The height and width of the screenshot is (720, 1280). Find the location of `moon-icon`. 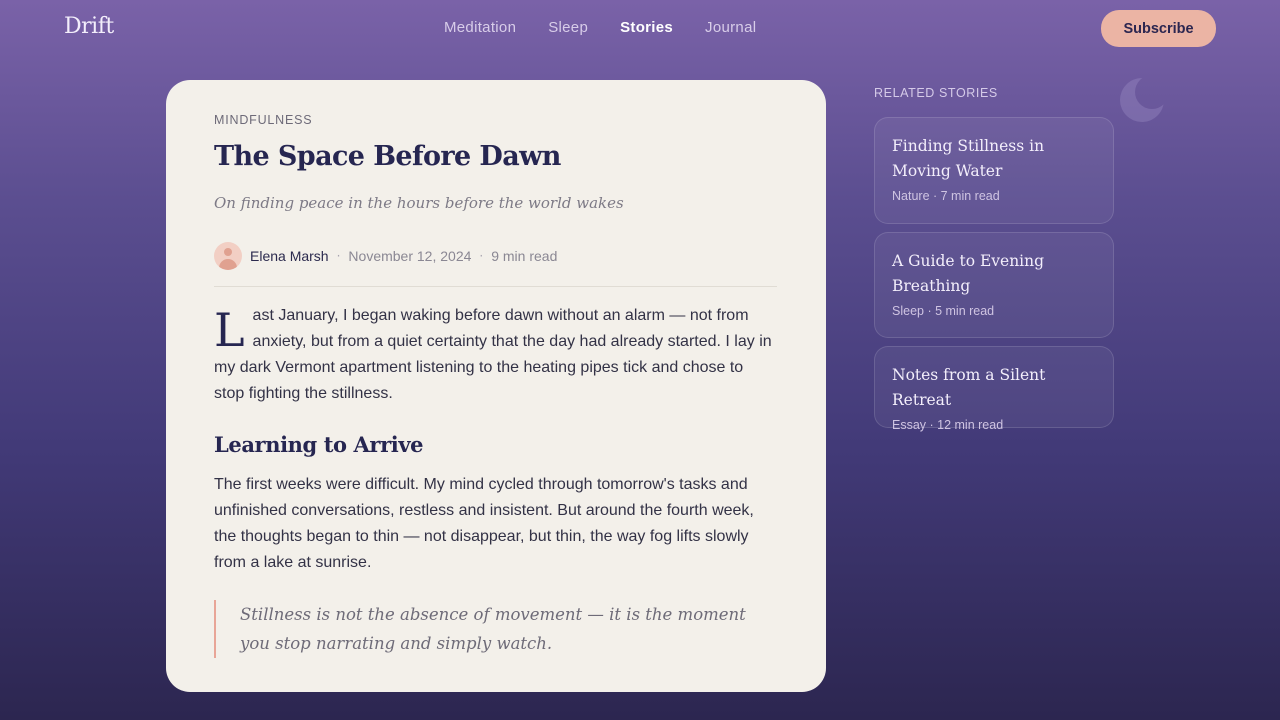

moon-icon is located at coordinates (1142, 100).